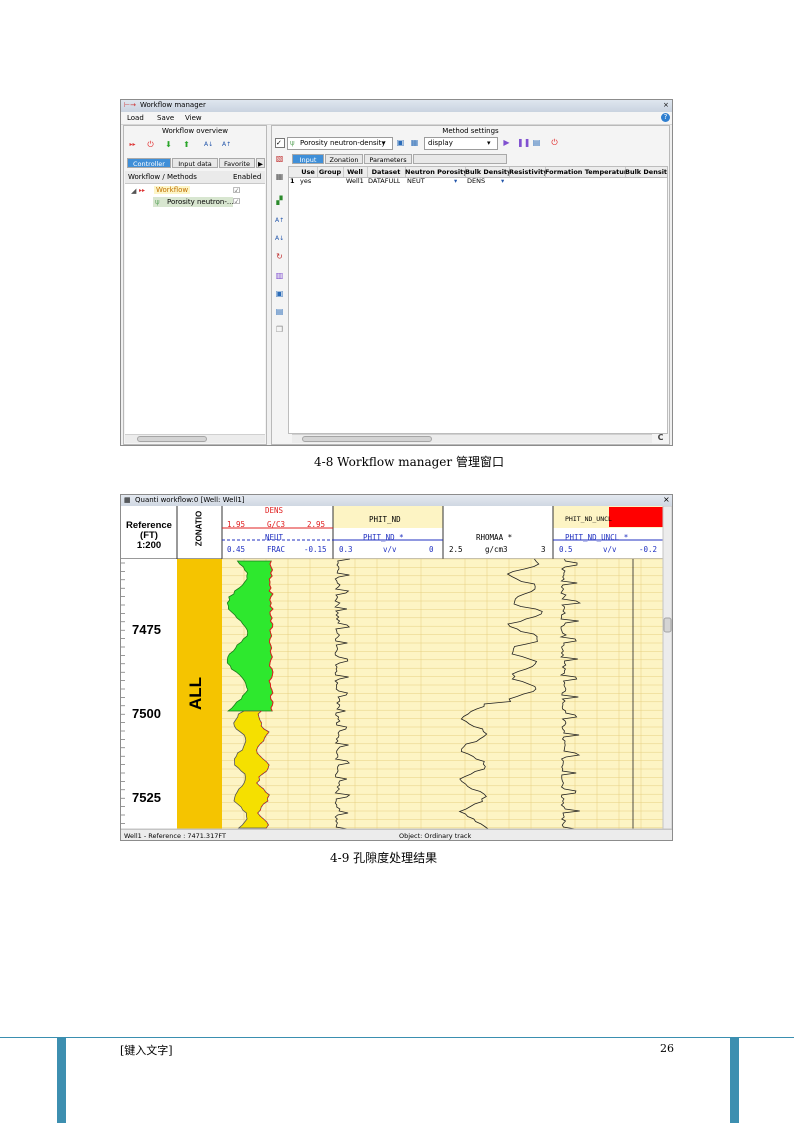 This screenshot has height=1123, width=794. I want to click on vertical-tool-icon-6: ▤, so click(279, 311).